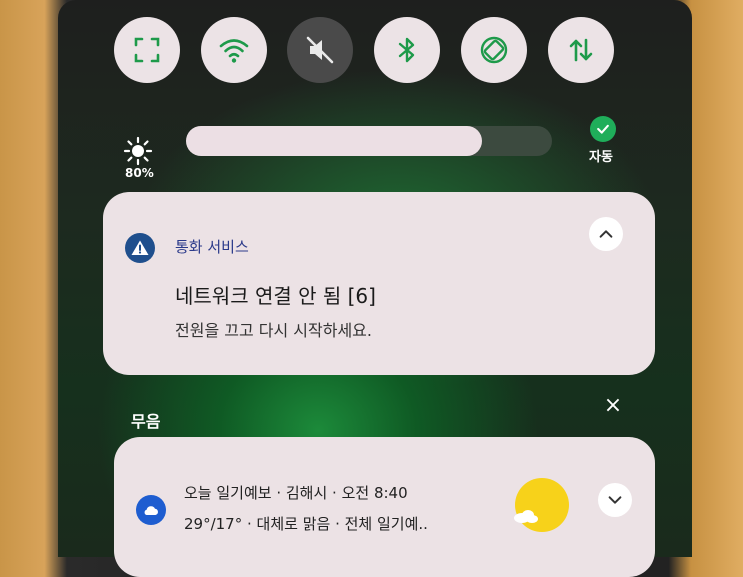  I want to click on chevron-up-icon, so click(606, 234).